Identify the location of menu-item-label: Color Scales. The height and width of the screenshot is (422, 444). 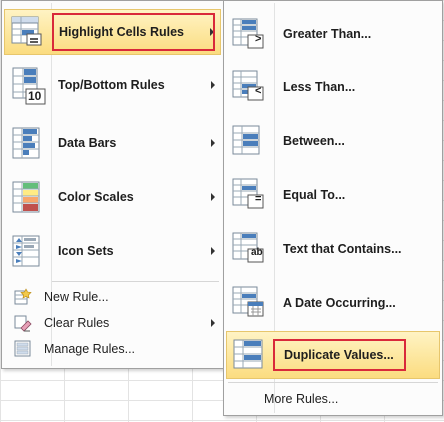
(96, 197).